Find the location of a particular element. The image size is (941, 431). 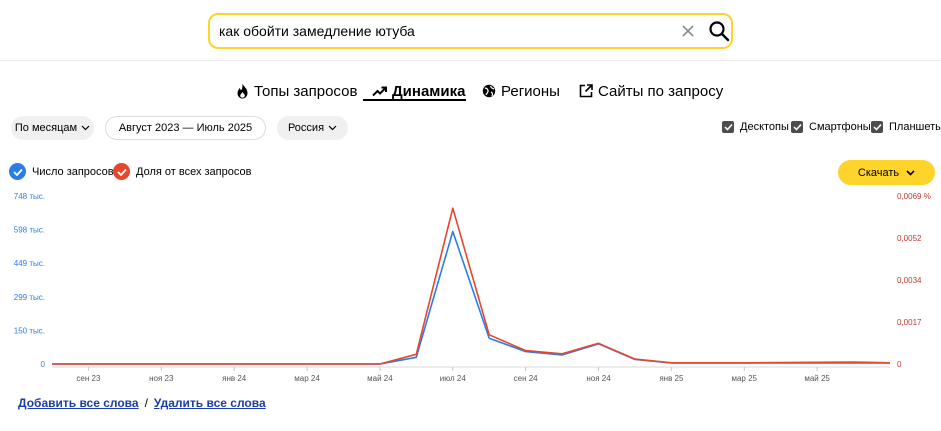

remove-all-words-link: Удалить все слова is located at coordinates (210, 403).